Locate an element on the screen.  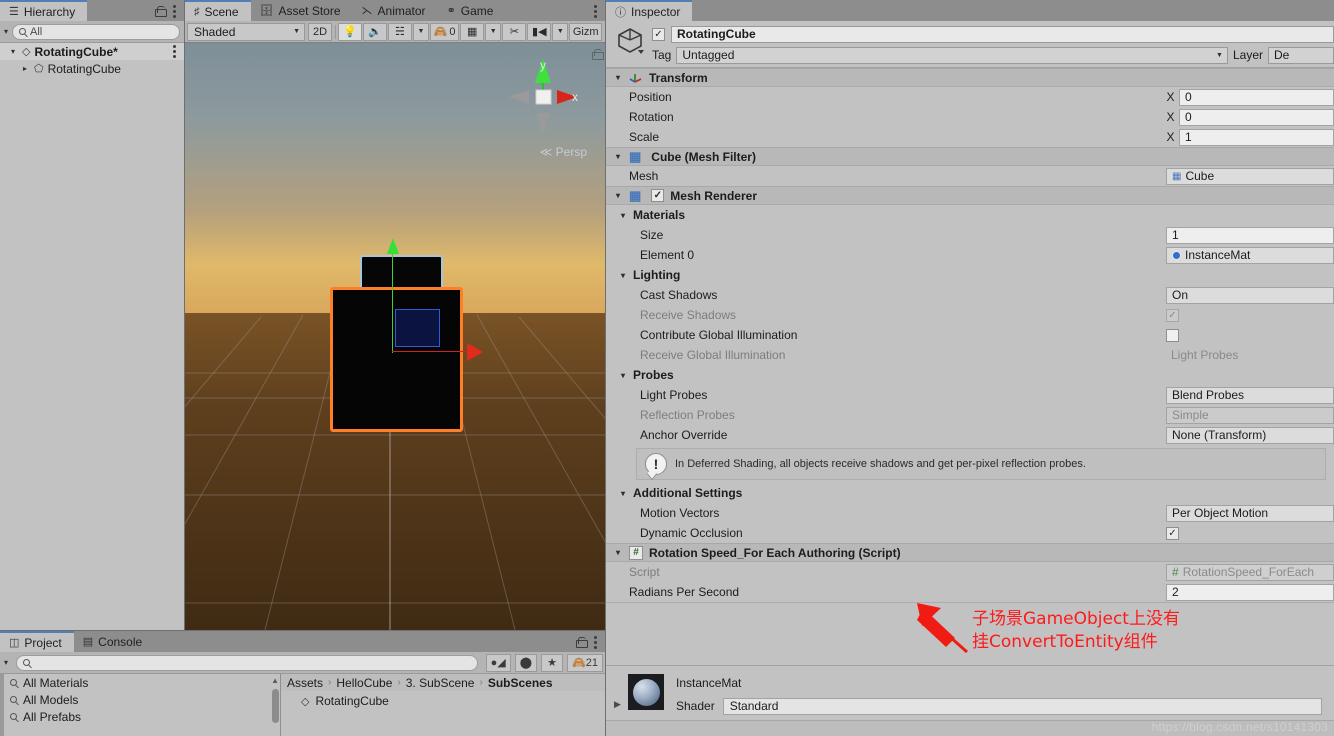
mesh-object-field: ▦ Cube is located at coordinates (1250, 176).